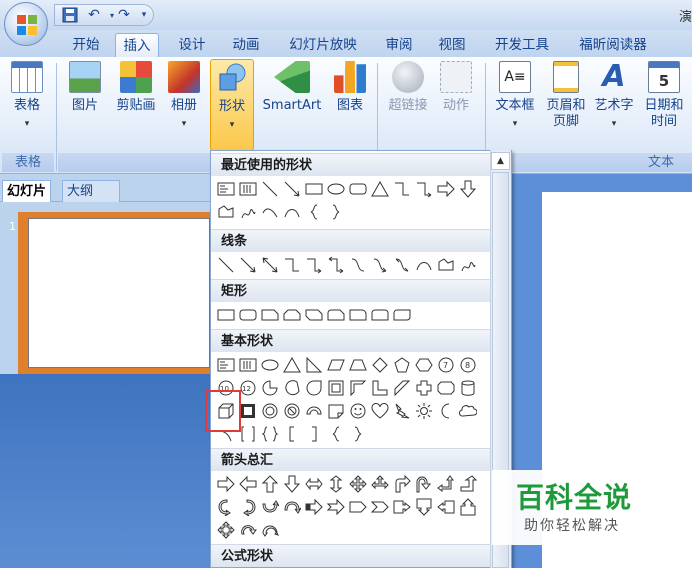 This screenshot has height=568, width=692. Describe the element at coordinates (423, 410) in the screenshot. I see `sun-shape-icon` at that location.